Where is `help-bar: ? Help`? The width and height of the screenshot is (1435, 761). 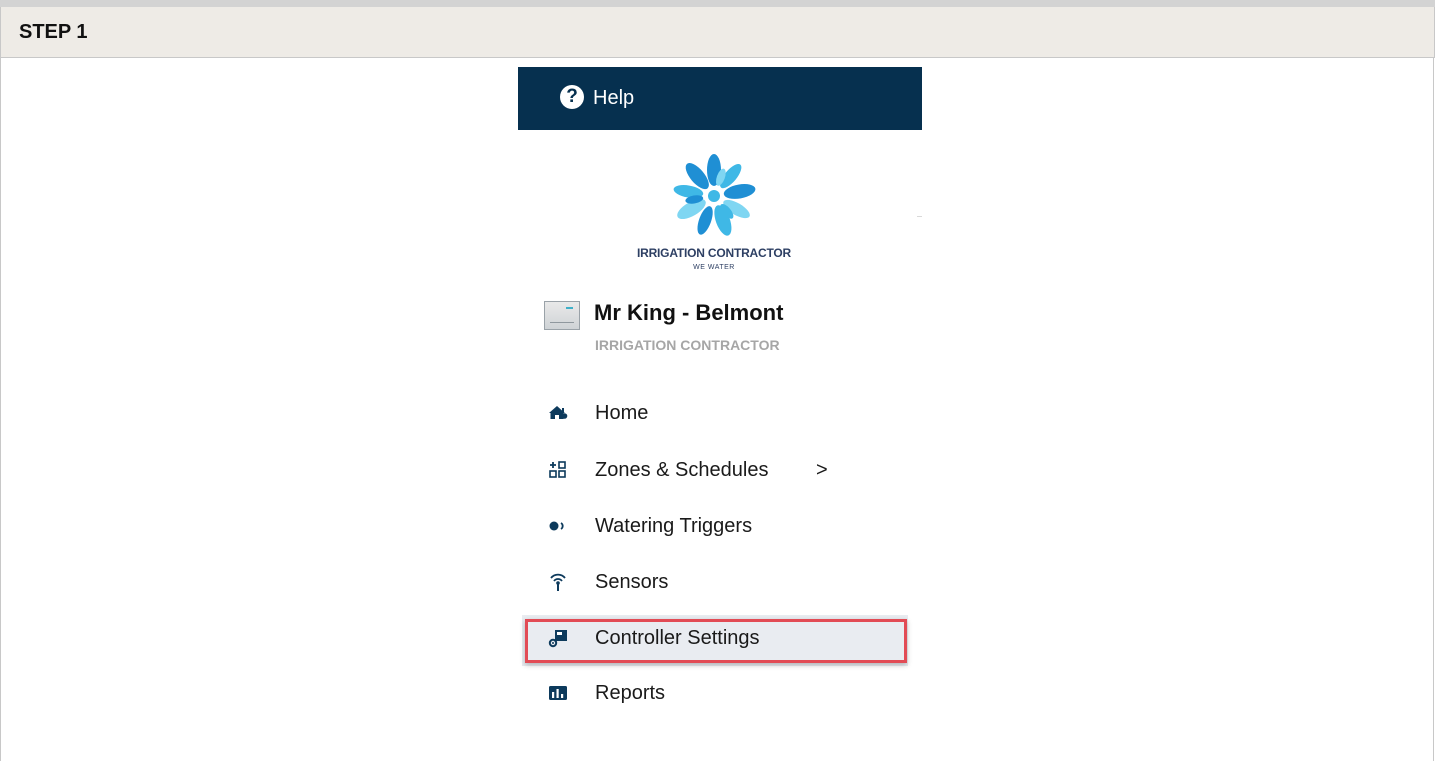
help-bar: ? Help is located at coordinates (720, 98).